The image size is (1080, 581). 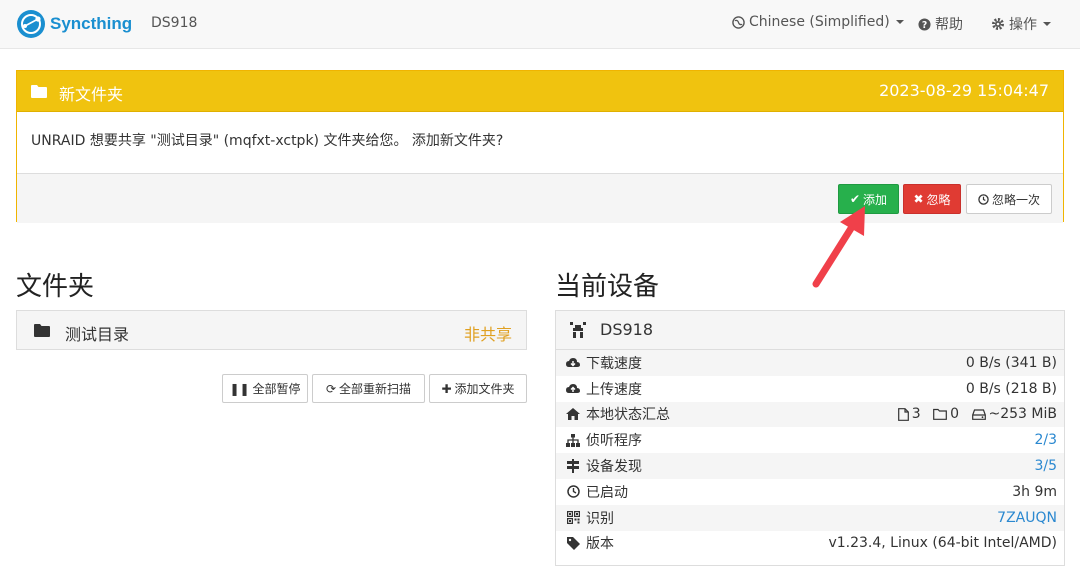 I want to click on pause-all-label: 全部暂停, so click(x=276, y=389).